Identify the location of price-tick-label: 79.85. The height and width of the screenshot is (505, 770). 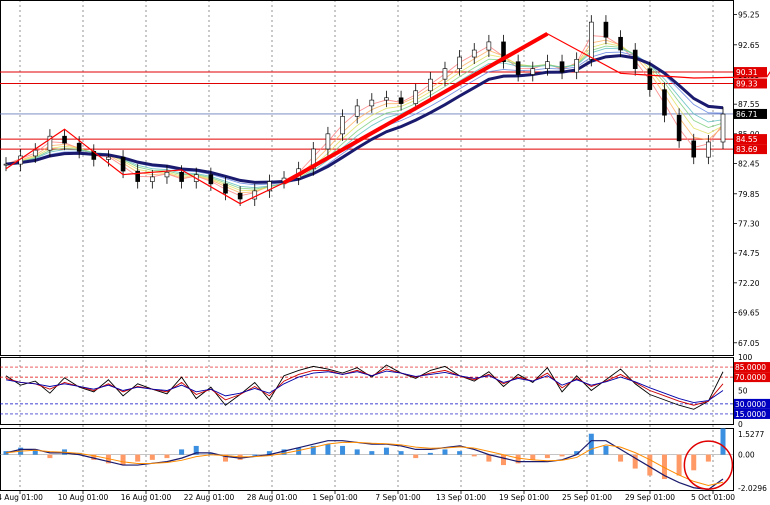
(749, 194).